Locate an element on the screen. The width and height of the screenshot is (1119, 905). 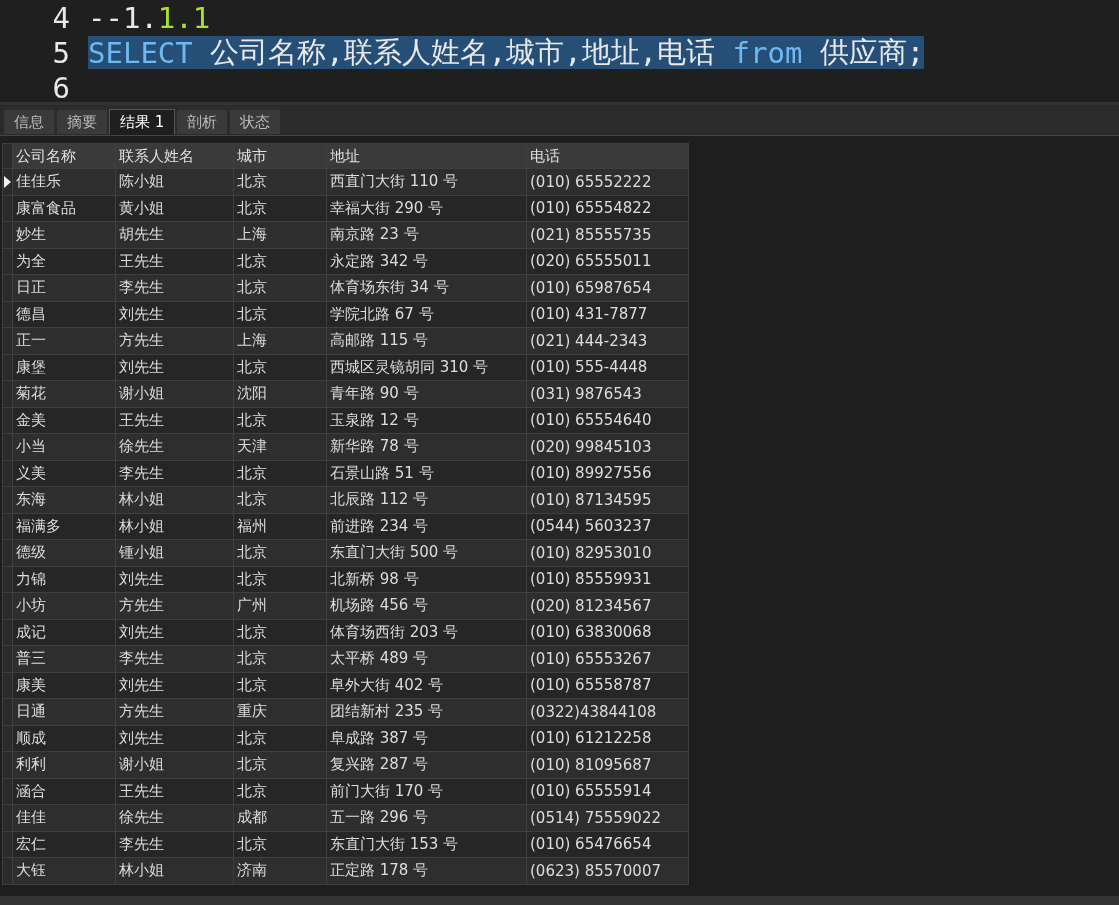
table-cell: (010) 65558787 is located at coordinates (607, 685).